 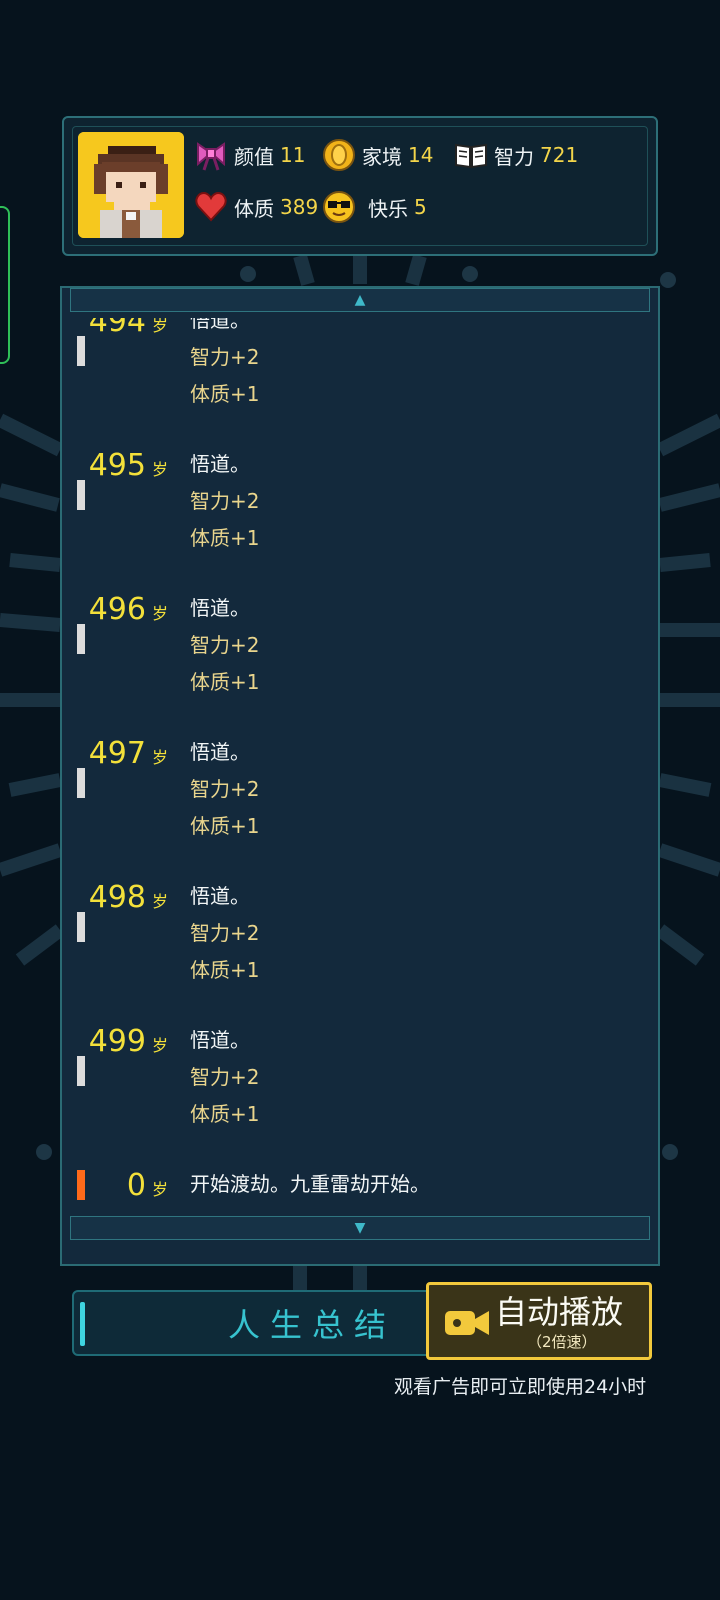 I want to click on log-age: 494 岁, so click(x=128, y=332).